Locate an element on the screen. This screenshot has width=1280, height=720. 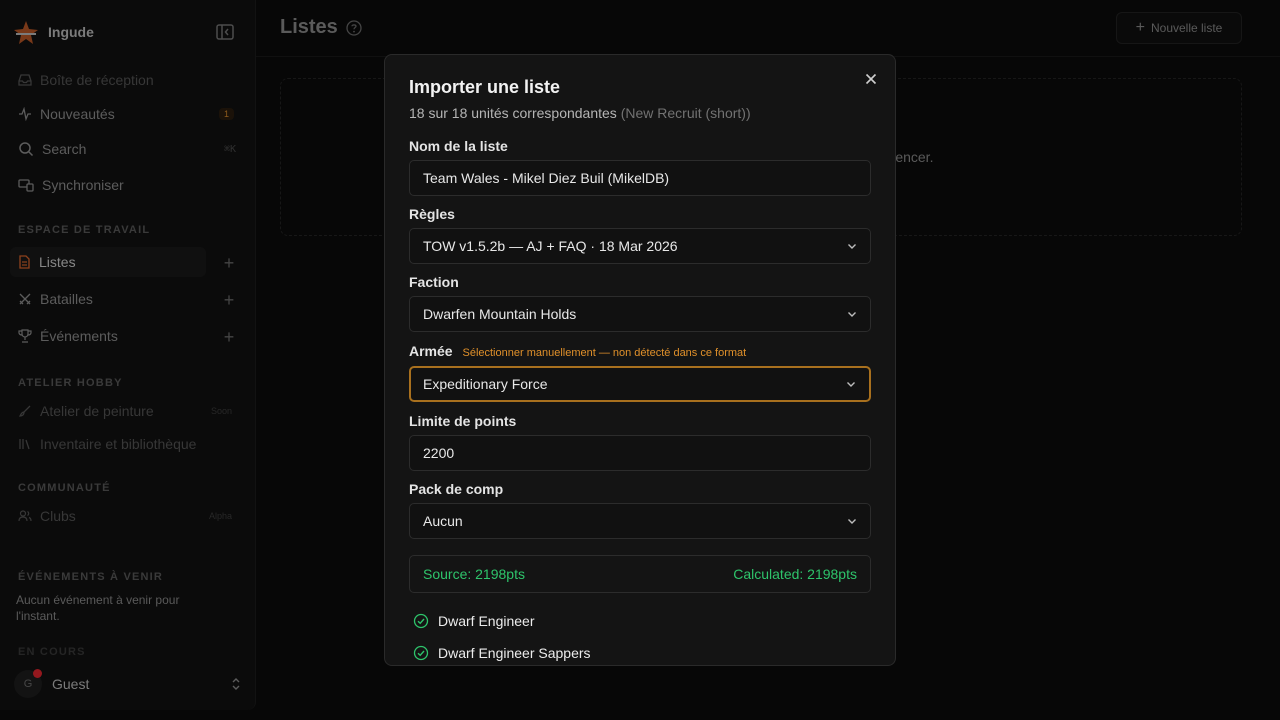
unit-item: Dwarf Engineer is located at coordinates (474, 621).